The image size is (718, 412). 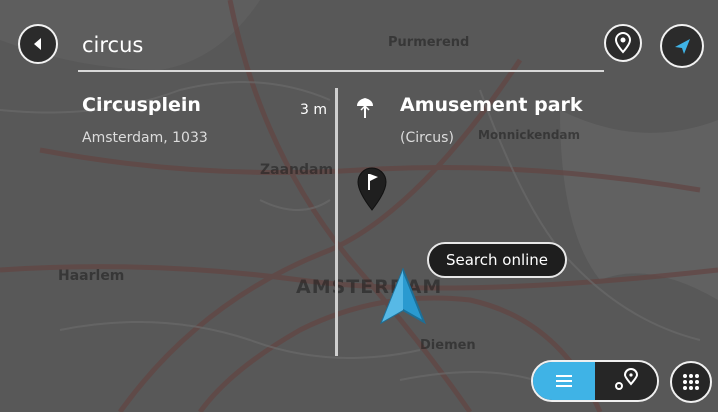 I want to click on result-title: Amusement park, so click(x=491, y=105).